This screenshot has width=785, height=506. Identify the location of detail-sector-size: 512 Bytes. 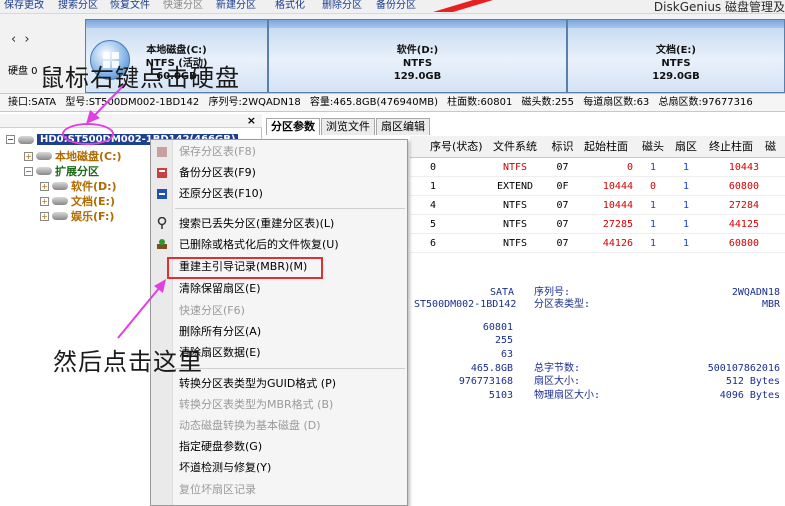
(752, 381).